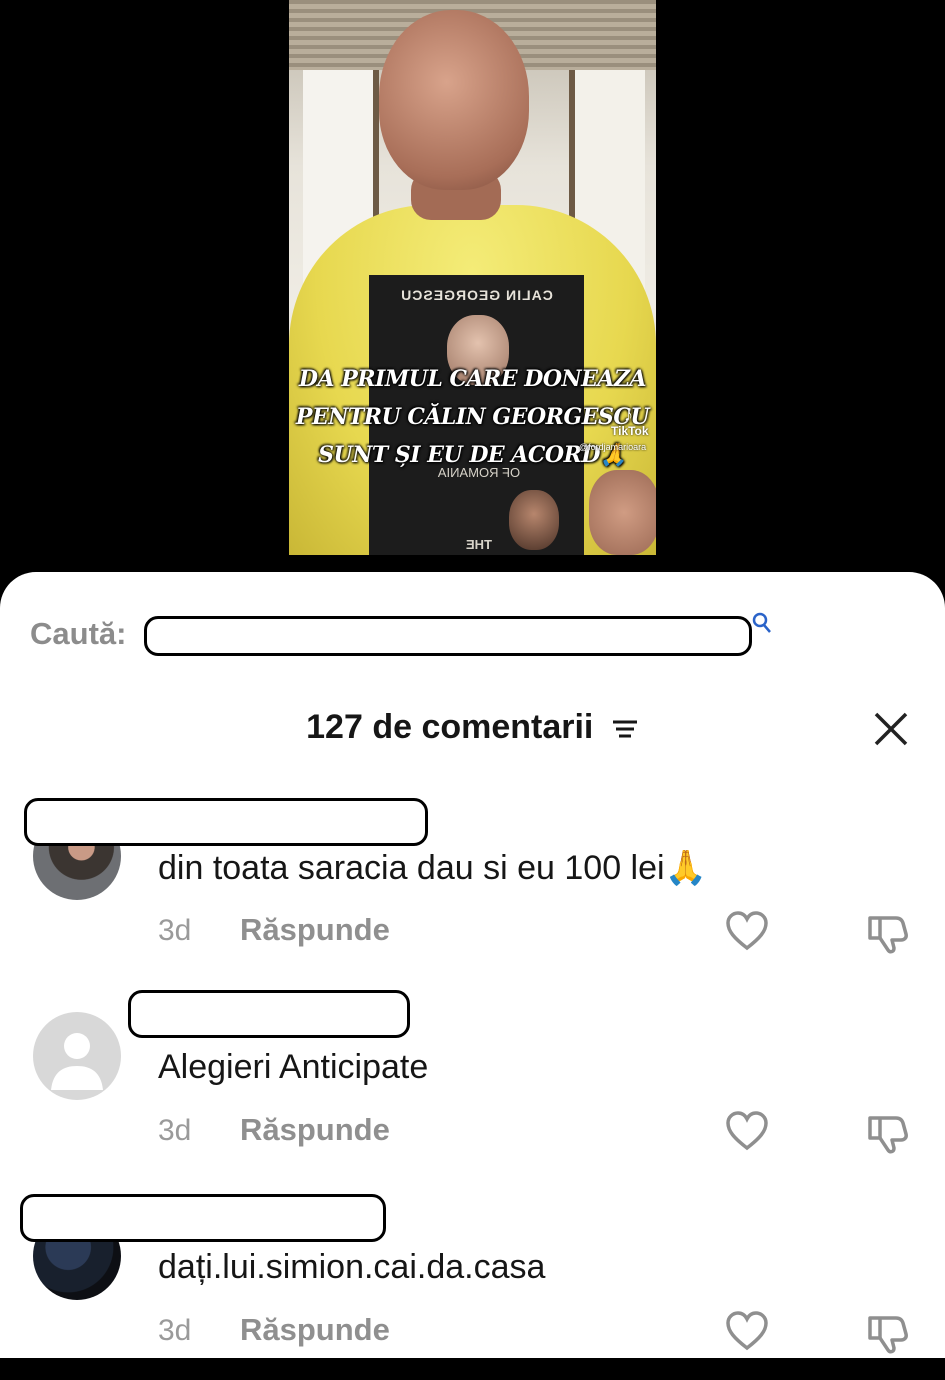  What do you see at coordinates (77, 1061) in the screenshot?
I see `default-avatar-icon` at bounding box center [77, 1061].